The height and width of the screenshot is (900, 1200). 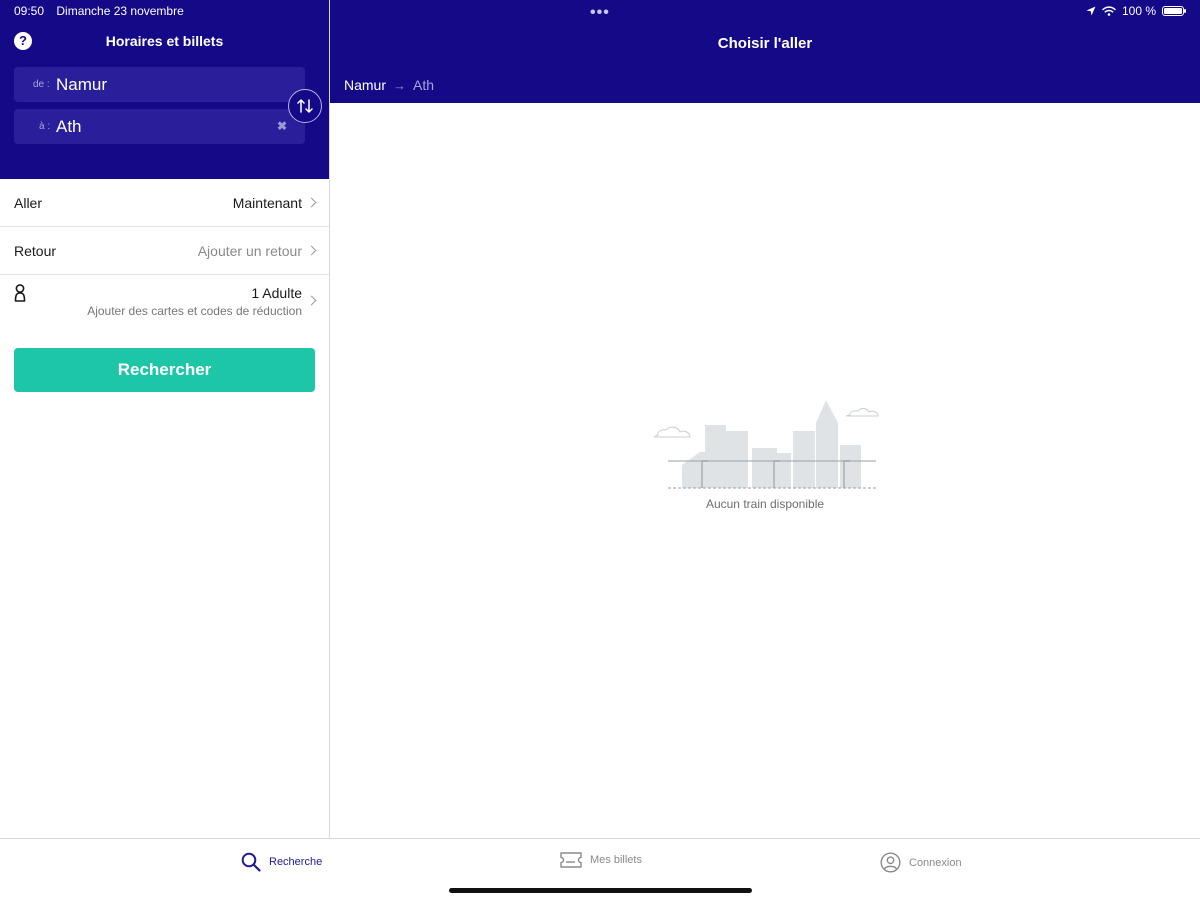 What do you see at coordinates (20, 293) in the screenshot?
I see `person-icon` at bounding box center [20, 293].